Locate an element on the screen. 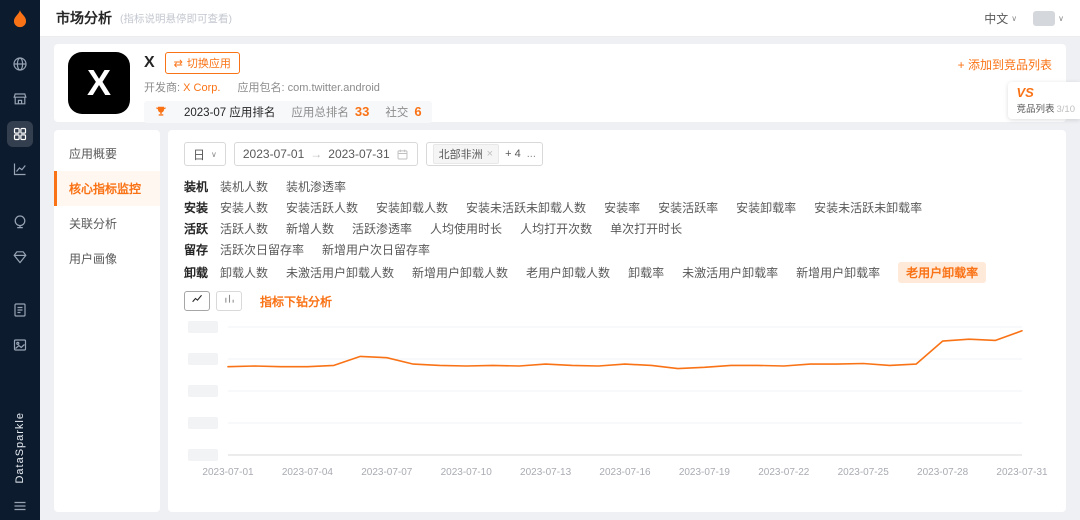  region-tag-label: 北部非洲 is located at coordinates (460, 155).